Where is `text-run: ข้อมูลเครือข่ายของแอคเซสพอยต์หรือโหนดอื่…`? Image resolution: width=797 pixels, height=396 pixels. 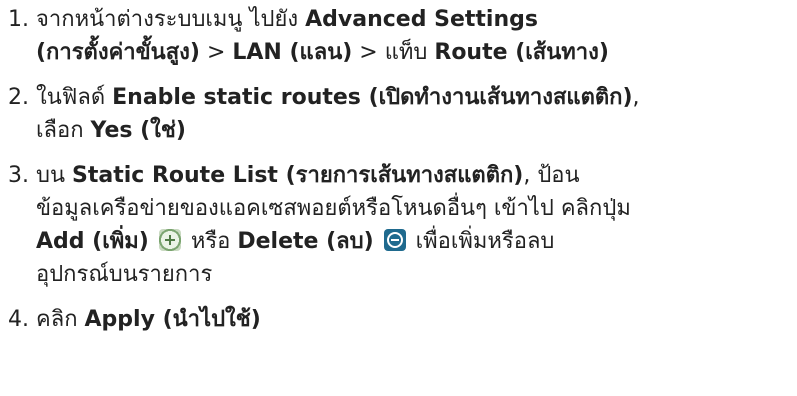 text-run: ข้อมูลเครือข่ายของแอคเซสพอยต์หรือโหนดอื่… is located at coordinates (333, 208).